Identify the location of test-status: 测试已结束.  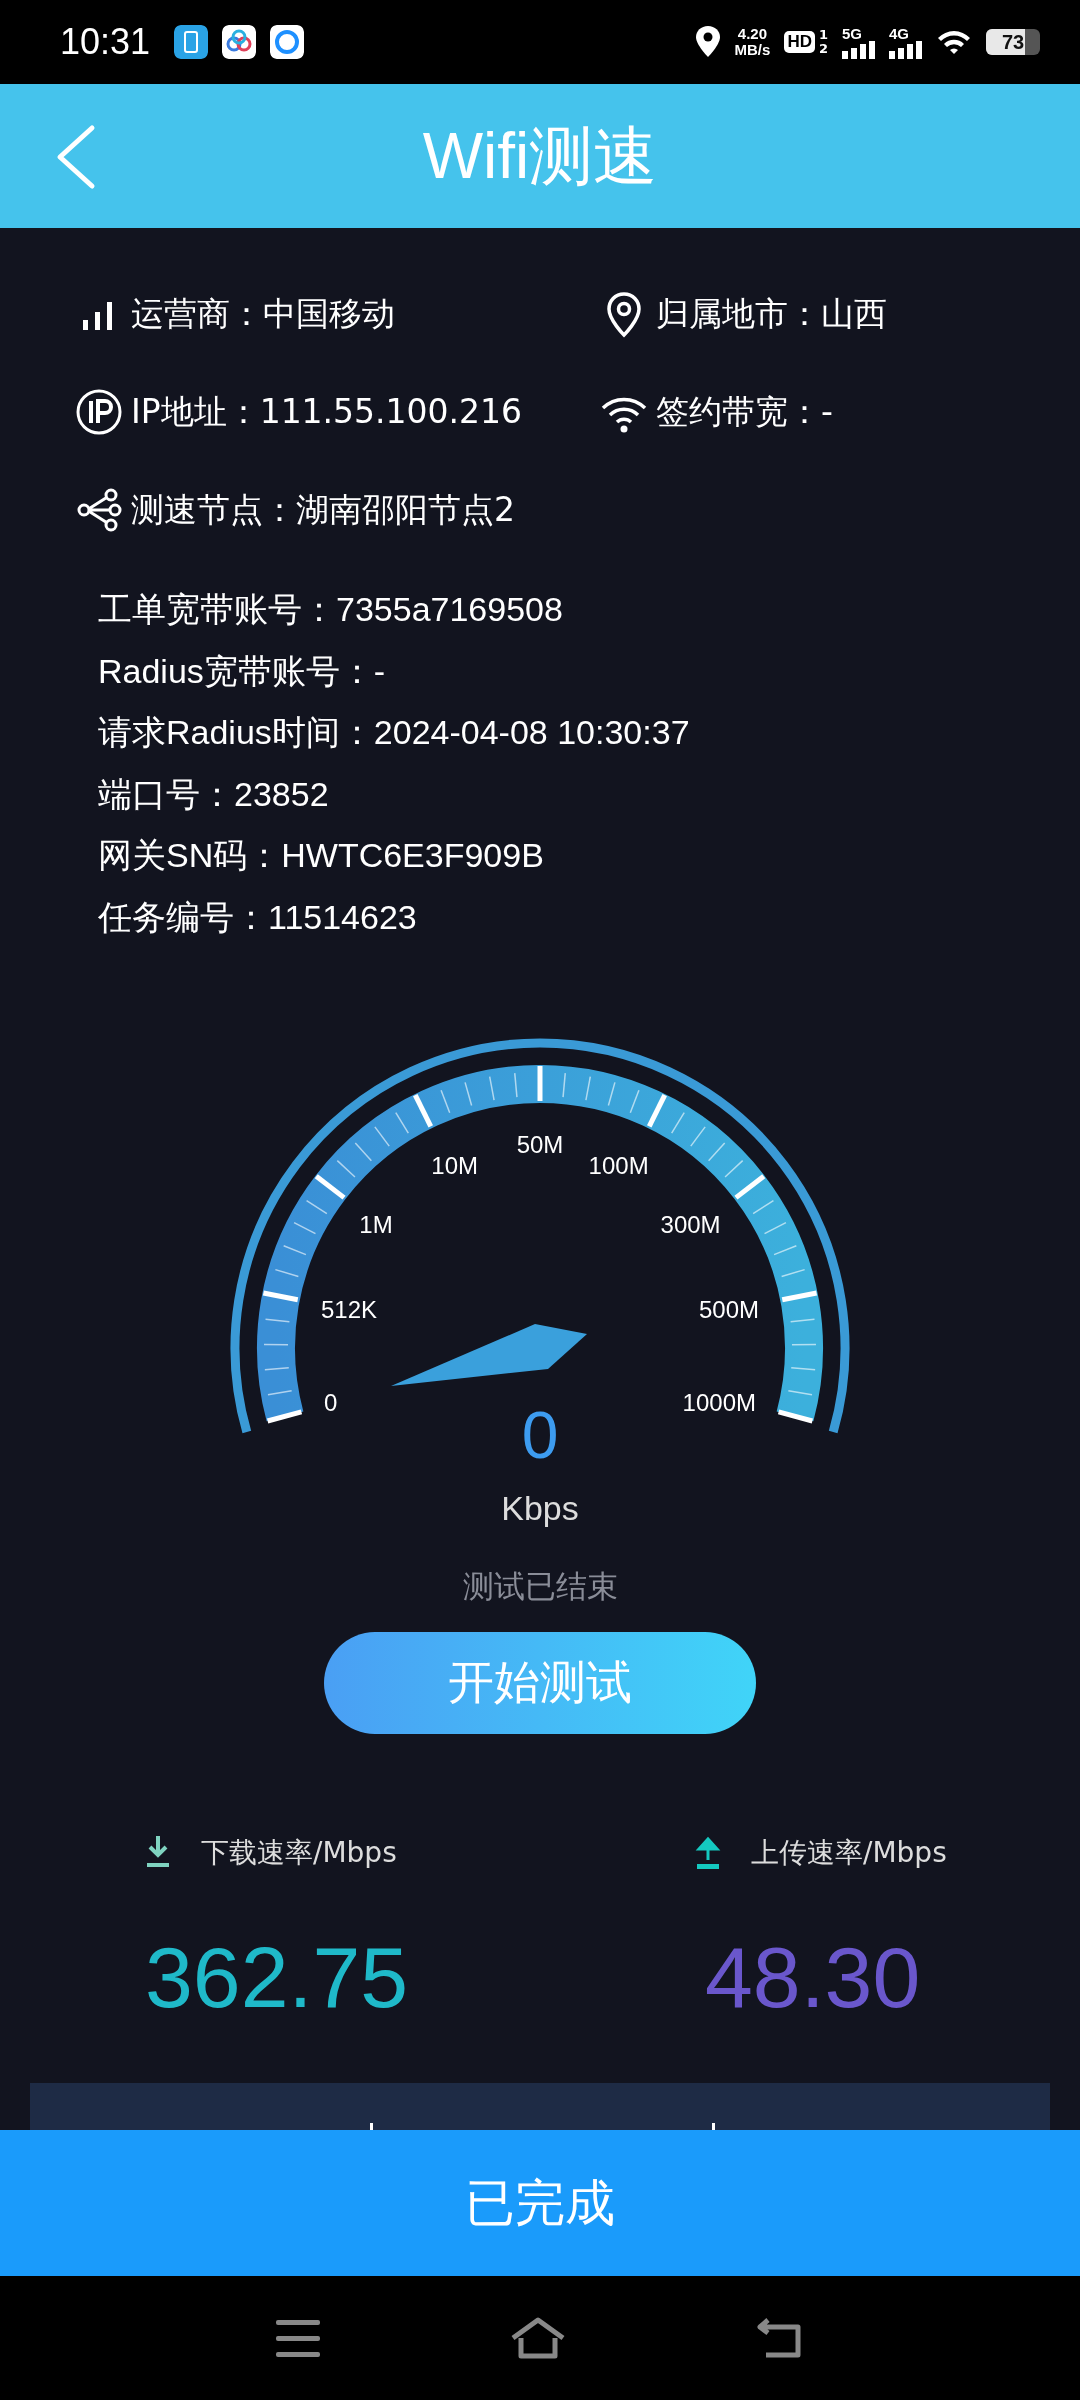
(540, 1586).